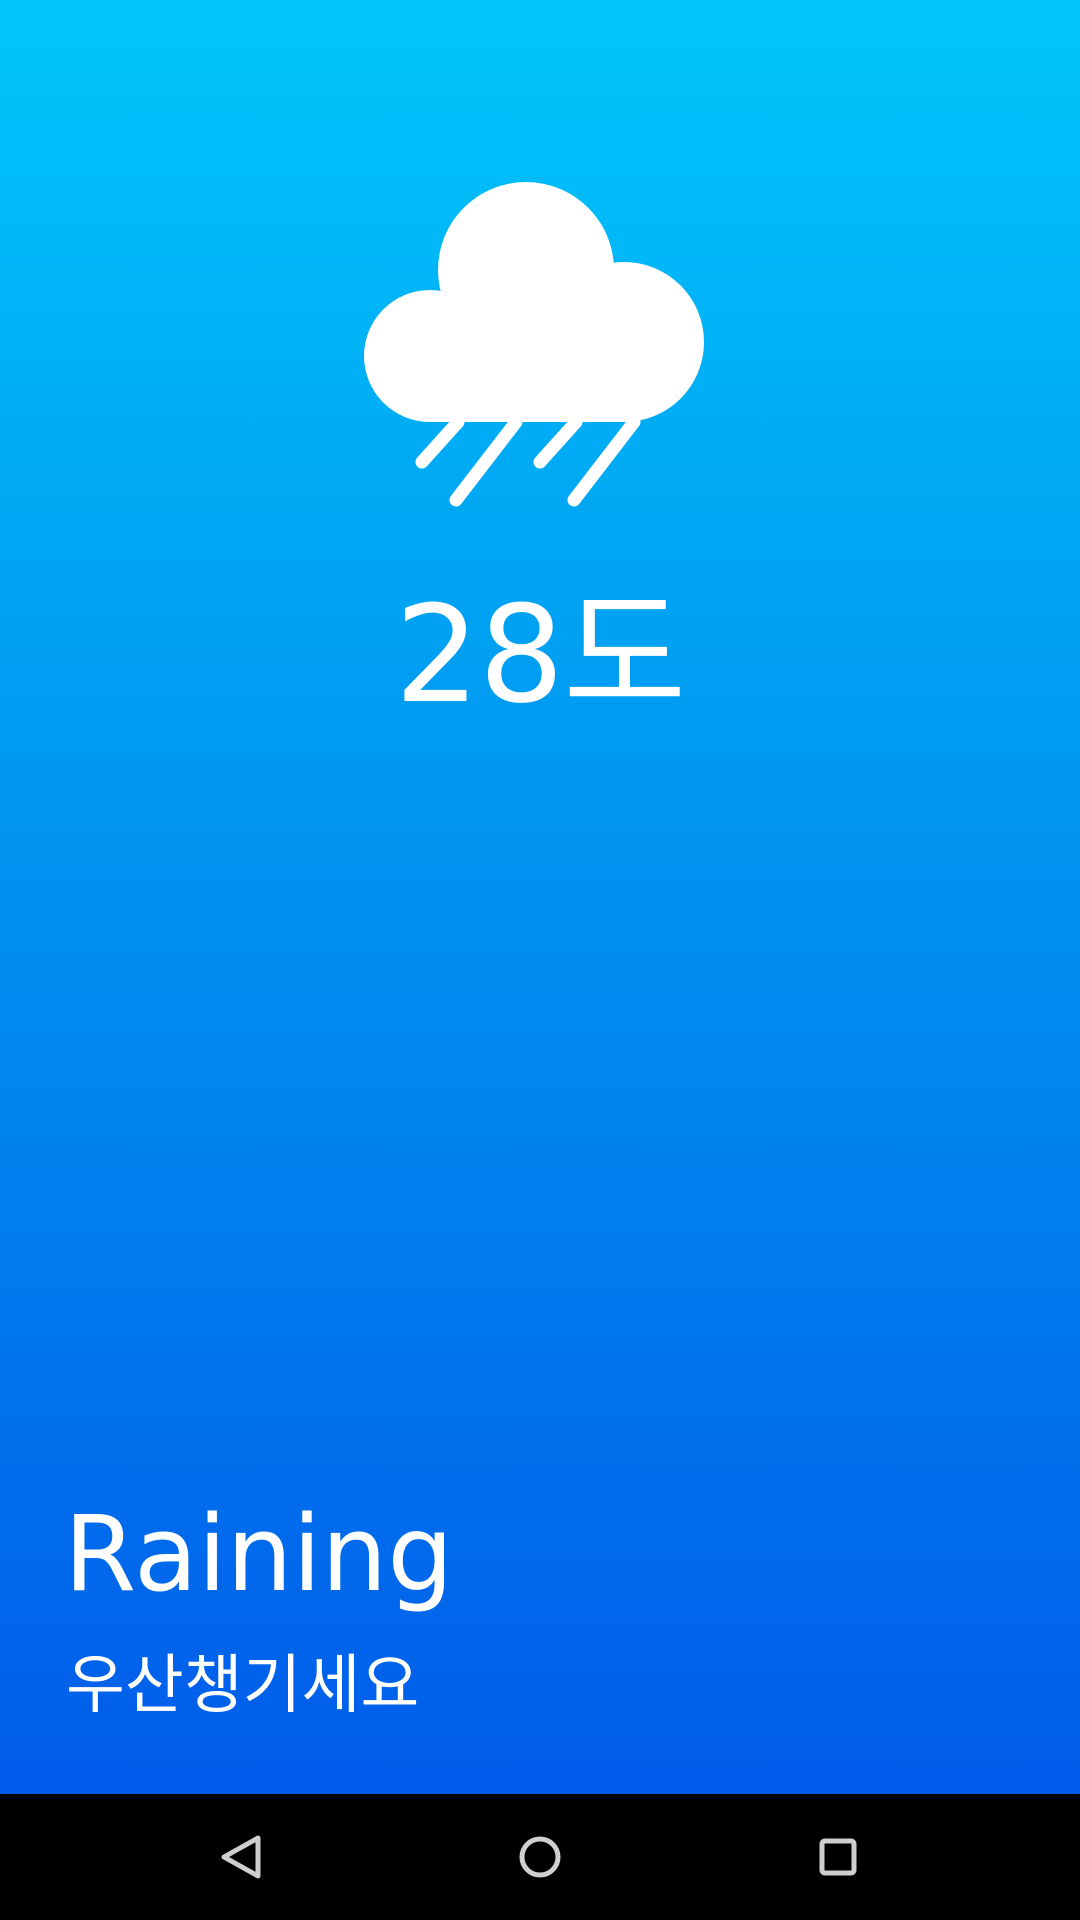  I want to click on weather-message: 우산챙기세요, so click(243, 1686).